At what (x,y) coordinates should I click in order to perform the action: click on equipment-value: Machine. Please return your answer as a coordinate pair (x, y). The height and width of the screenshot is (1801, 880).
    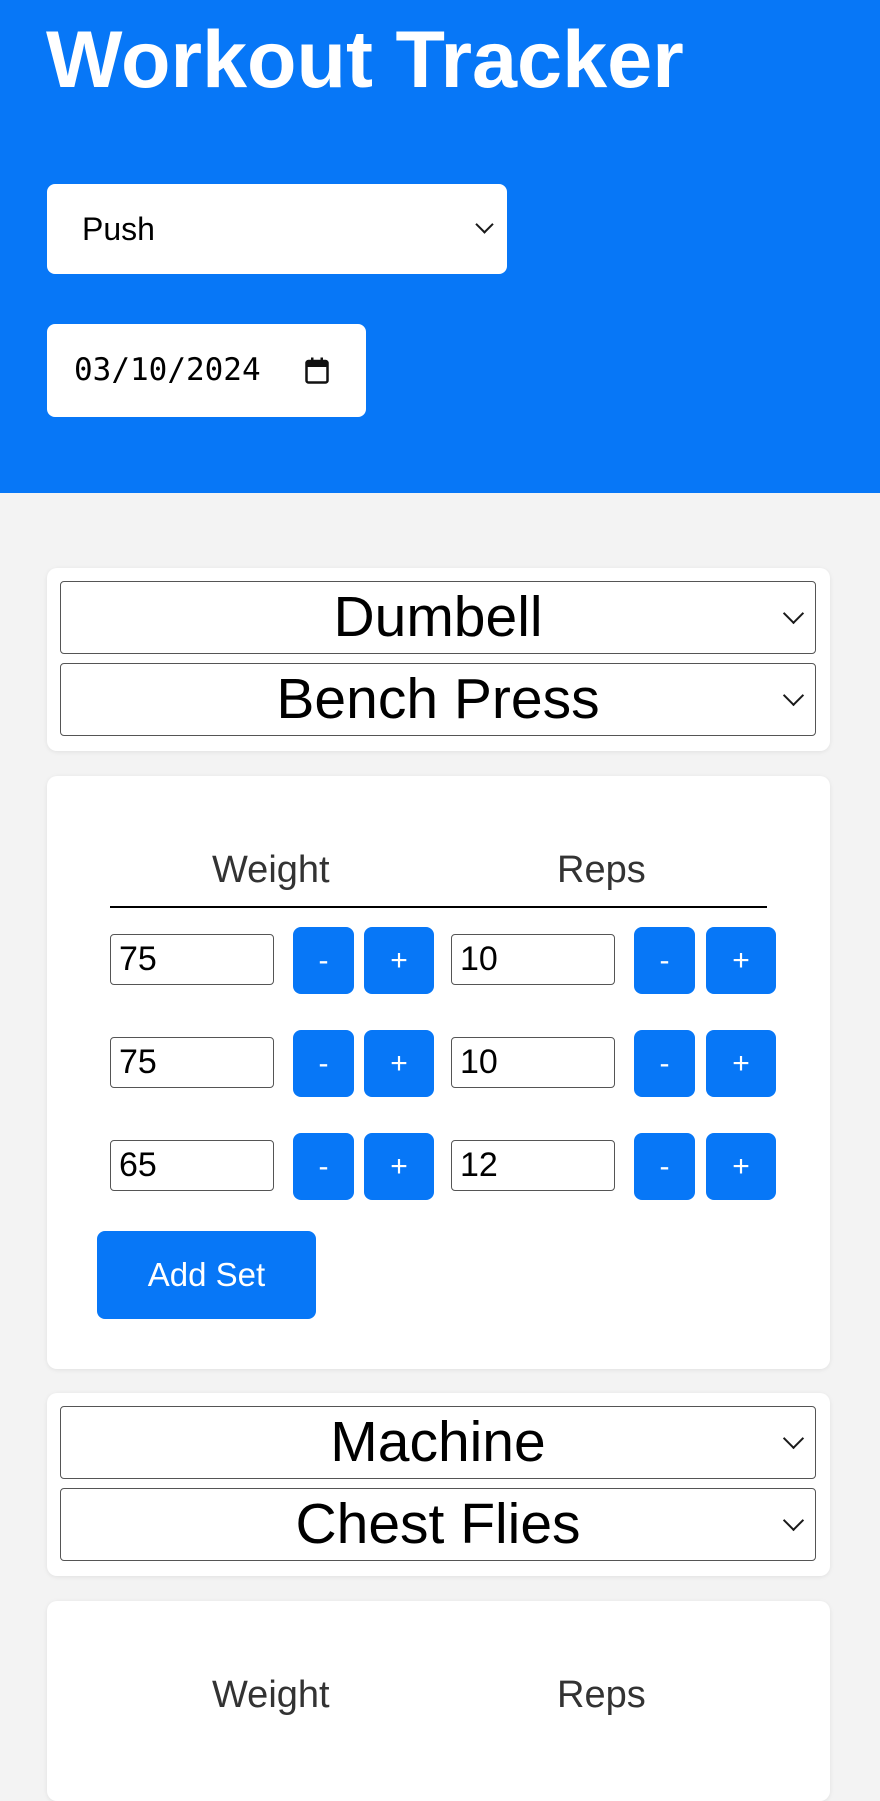
    Looking at the image, I should click on (438, 1442).